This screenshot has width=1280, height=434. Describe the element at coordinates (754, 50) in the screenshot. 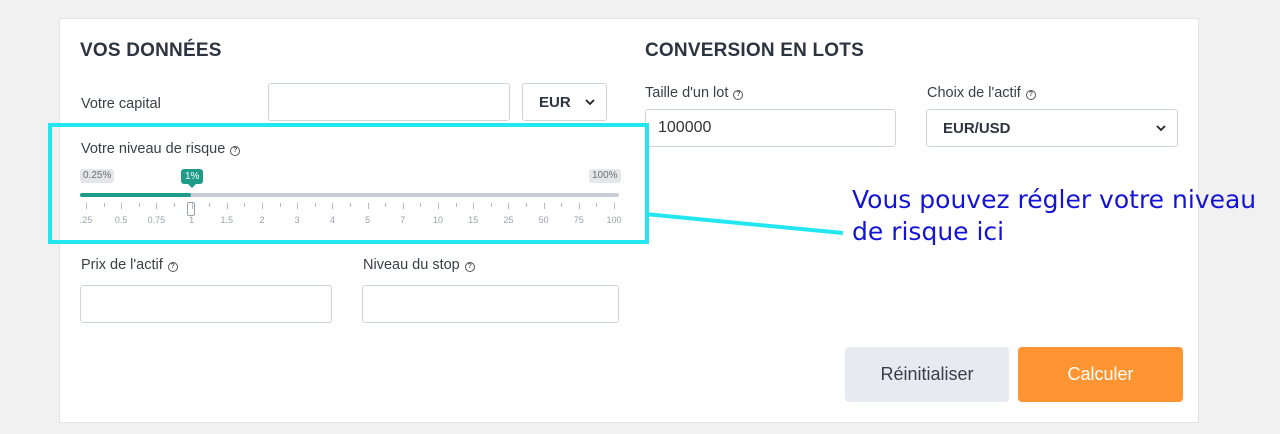

I see `section-title-lot-conversion: CONVERSION EN LOTS` at that location.